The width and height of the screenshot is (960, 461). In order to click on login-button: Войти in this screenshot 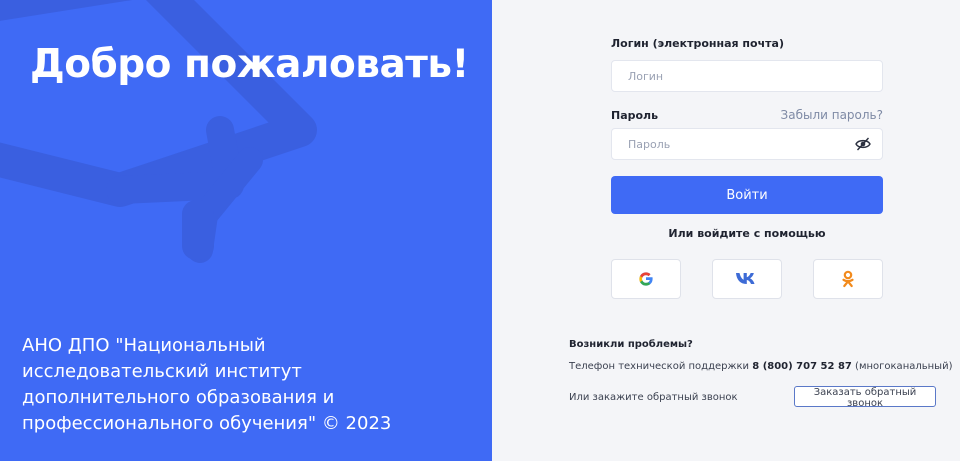, I will do `click(747, 195)`.